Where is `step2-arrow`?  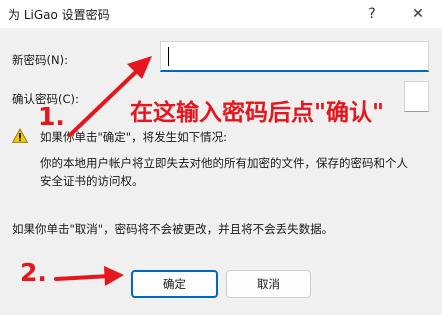 step2-arrow is located at coordinates (89, 276).